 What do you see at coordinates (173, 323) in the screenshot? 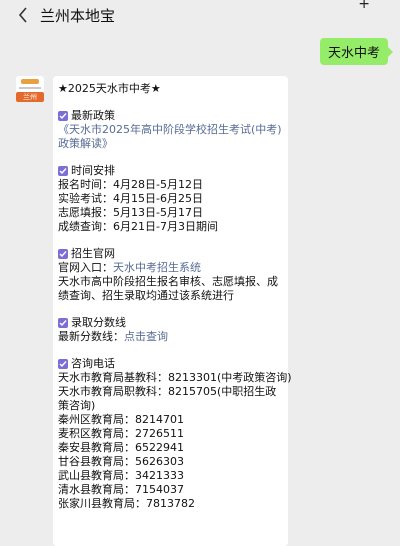
I see `scores-heading: 录取分数线` at bounding box center [173, 323].